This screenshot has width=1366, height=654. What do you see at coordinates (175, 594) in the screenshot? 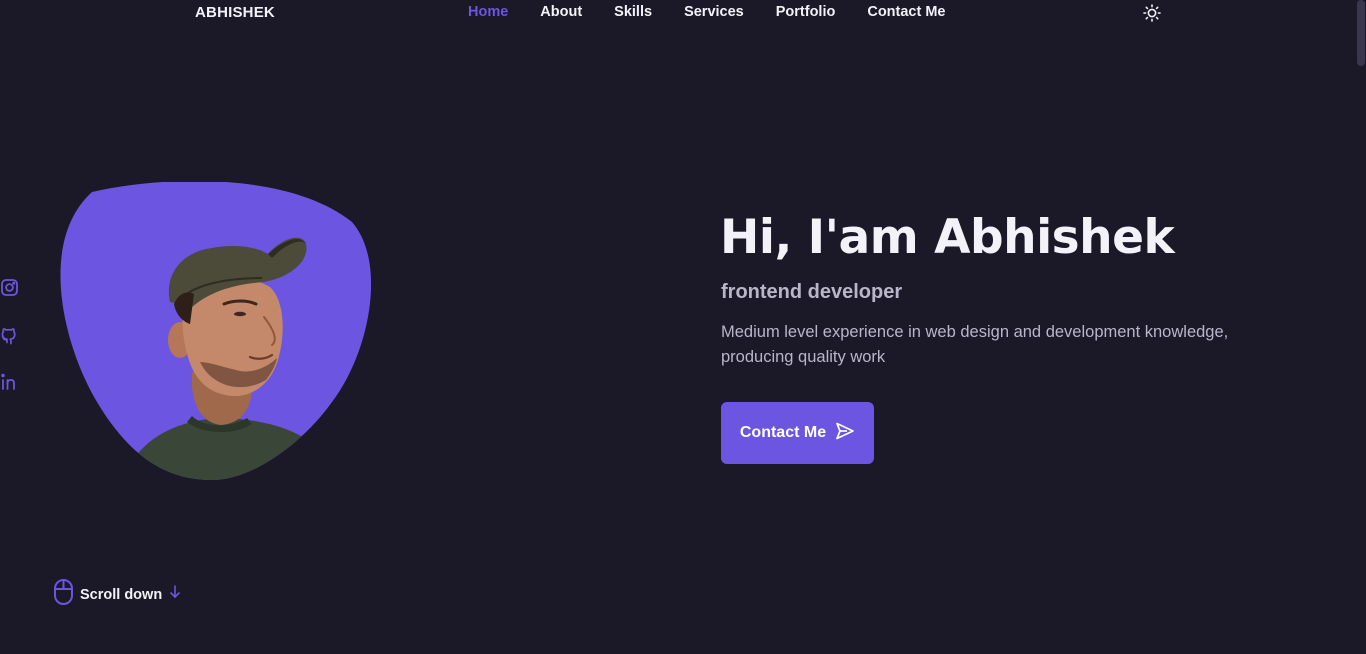
I see `arrow-down-icon` at bounding box center [175, 594].